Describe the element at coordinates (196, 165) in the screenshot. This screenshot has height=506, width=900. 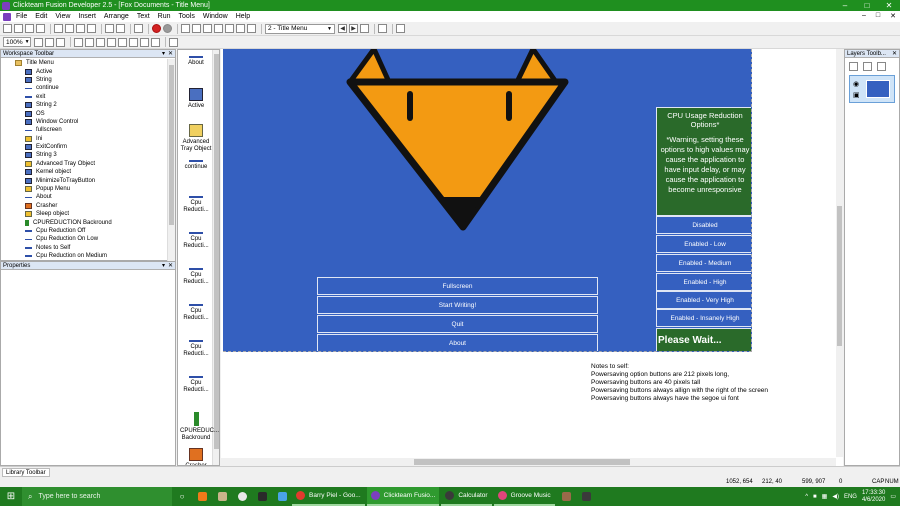
I see `library-item: continue` at that location.